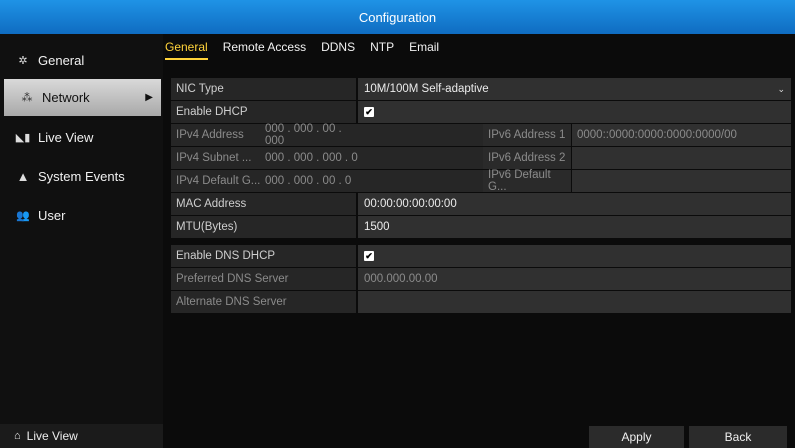  I want to click on home-icon: ⌂, so click(17, 436).